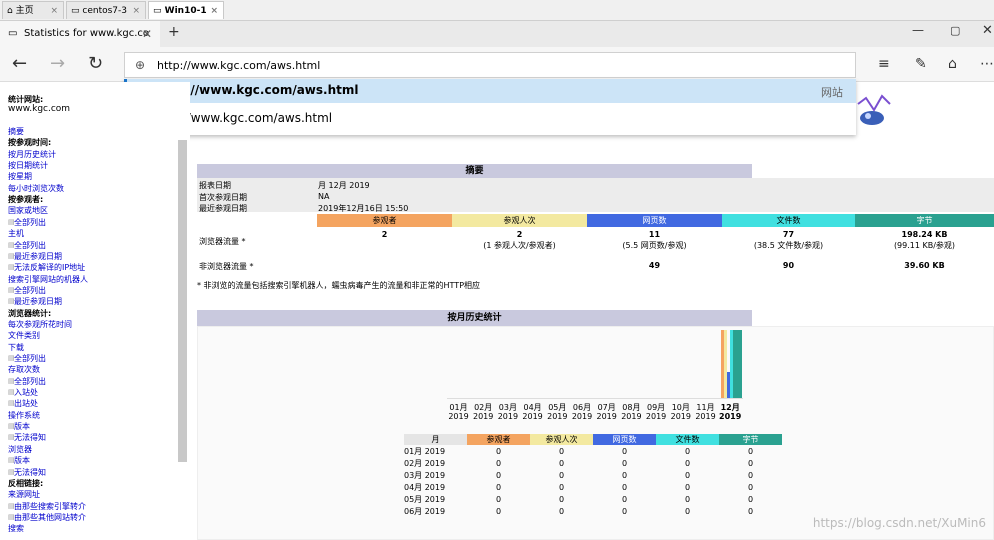 Image resolution: width=994 pixels, height=540 pixels. What do you see at coordinates (57, 64) in the screenshot?
I see `forward-icon: →` at bounding box center [57, 64].